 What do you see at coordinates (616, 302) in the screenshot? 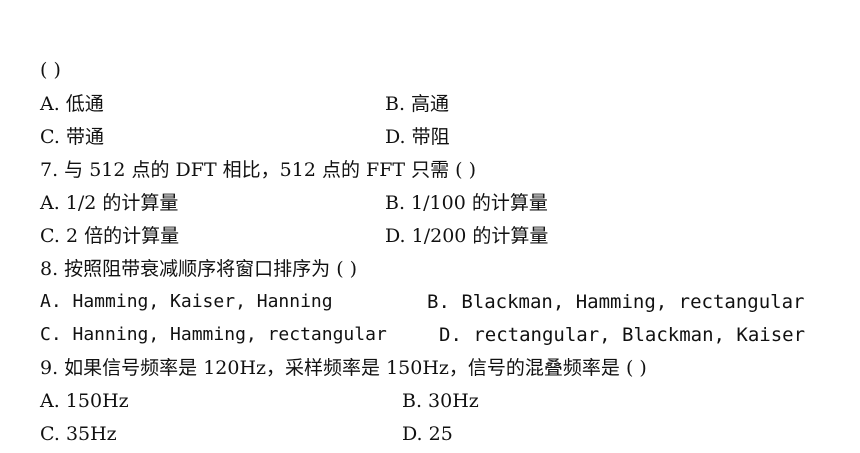
I see `question-8-option-b: B. Blackman, Hamming, rectangular` at bounding box center [616, 302].